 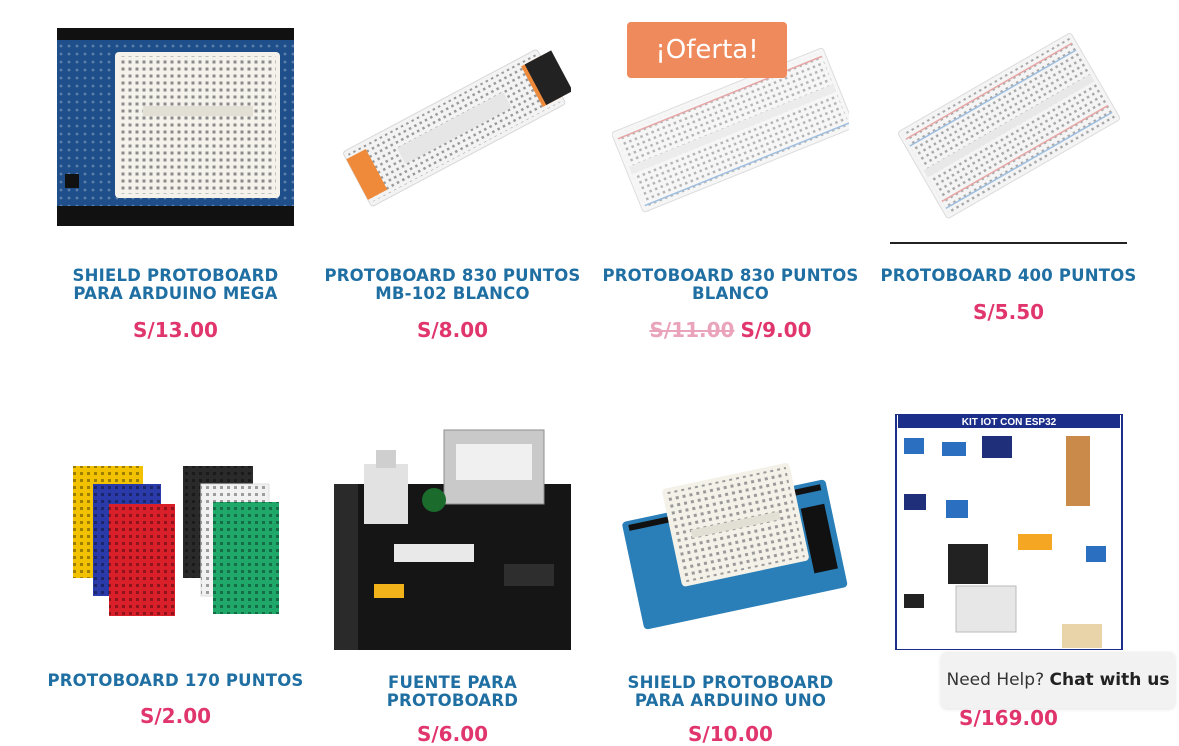 I want to click on chat-action: Chat with us, so click(x=1110, y=680).